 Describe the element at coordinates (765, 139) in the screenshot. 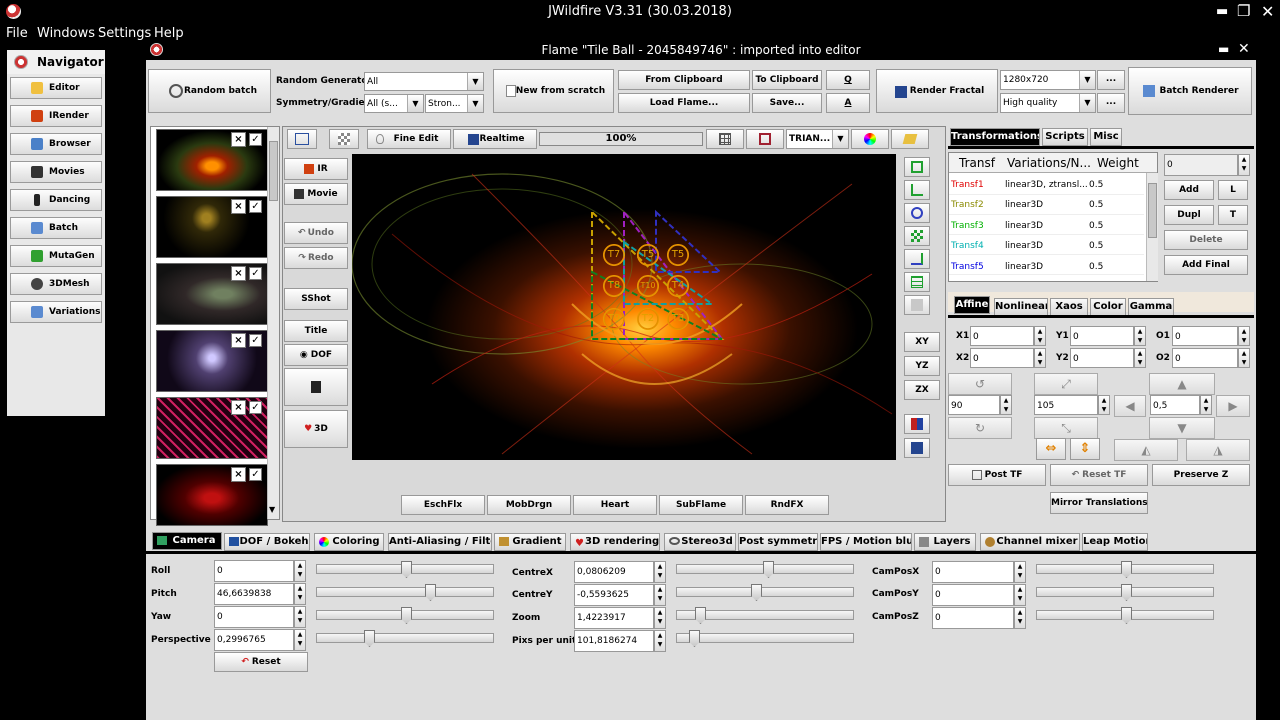

I see `guides-toggle-button` at that location.